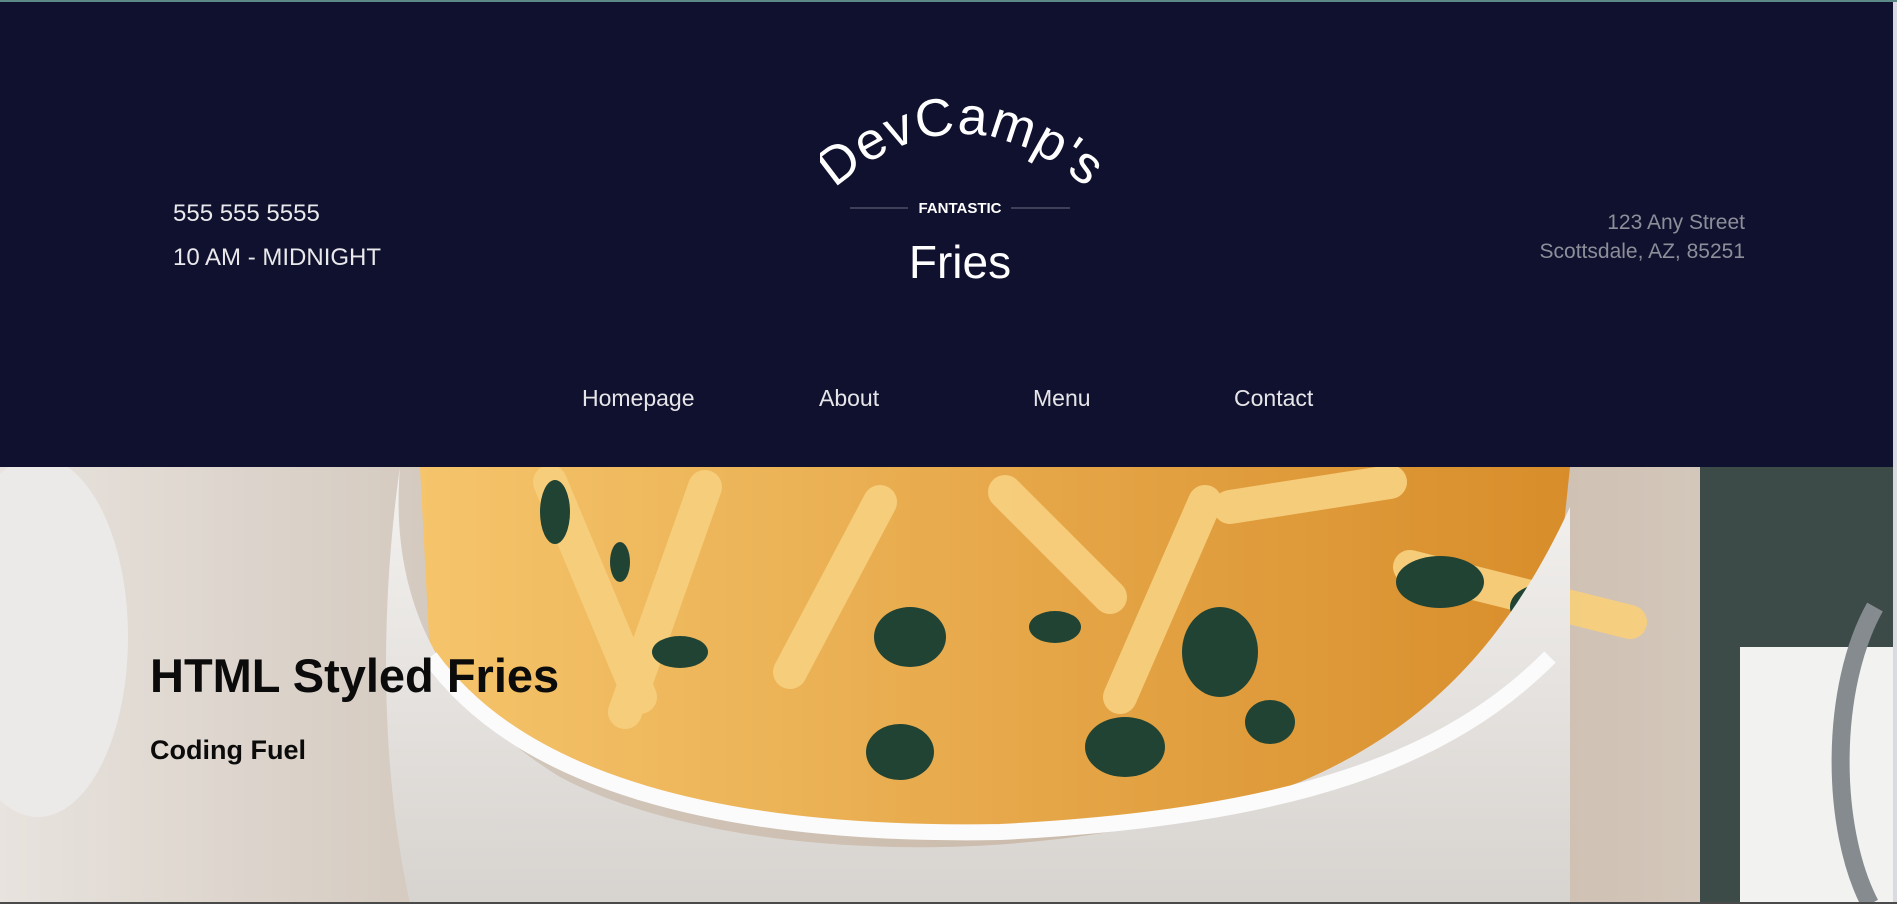 This screenshot has height=904, width=1897. What do you see at coordinates (1642, 239) in the screenshot?
I see `address: 123 Any Street Scottsdale, AZ, 85251` at bounding box center [1642, 239].